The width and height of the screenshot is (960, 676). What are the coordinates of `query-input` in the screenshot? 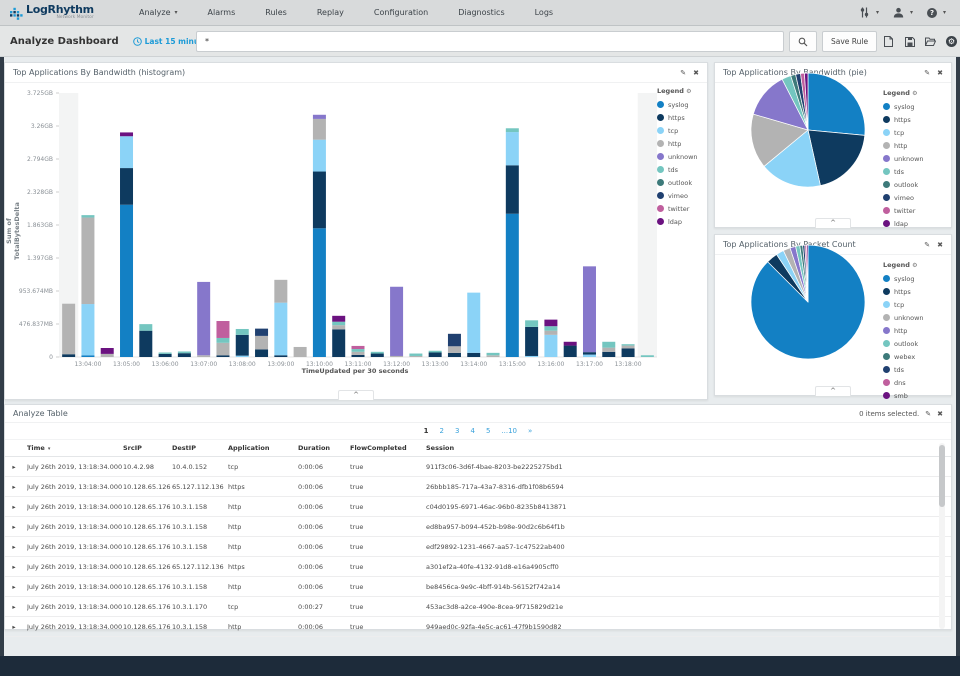 It's located at (490, 41).